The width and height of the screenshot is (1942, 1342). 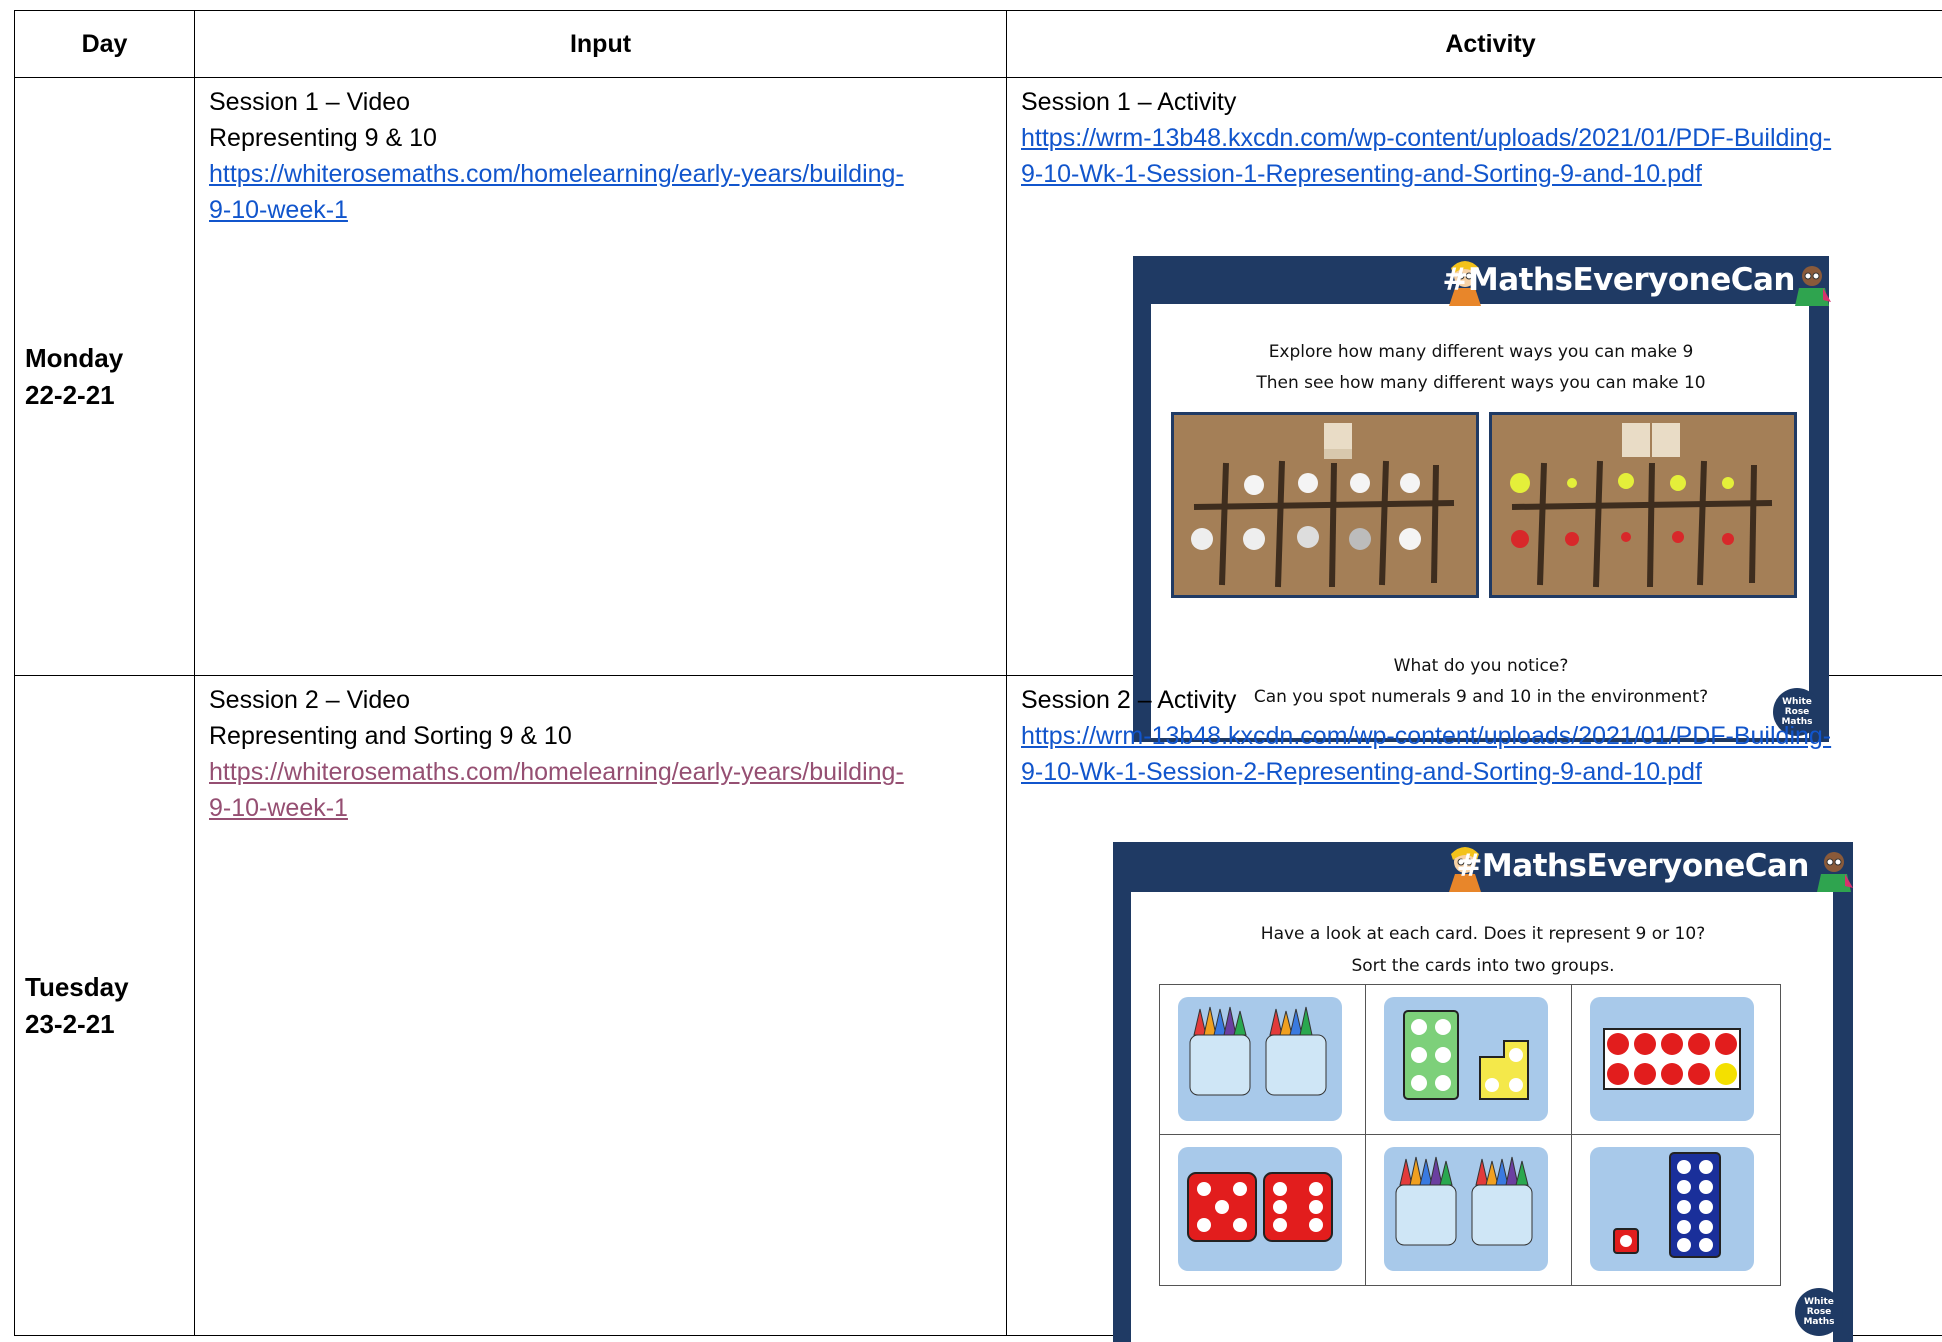 What do you see at coordinates (601, 44) in the screenshot?
I see `header-input: Input` at bounding box center [601, 44].